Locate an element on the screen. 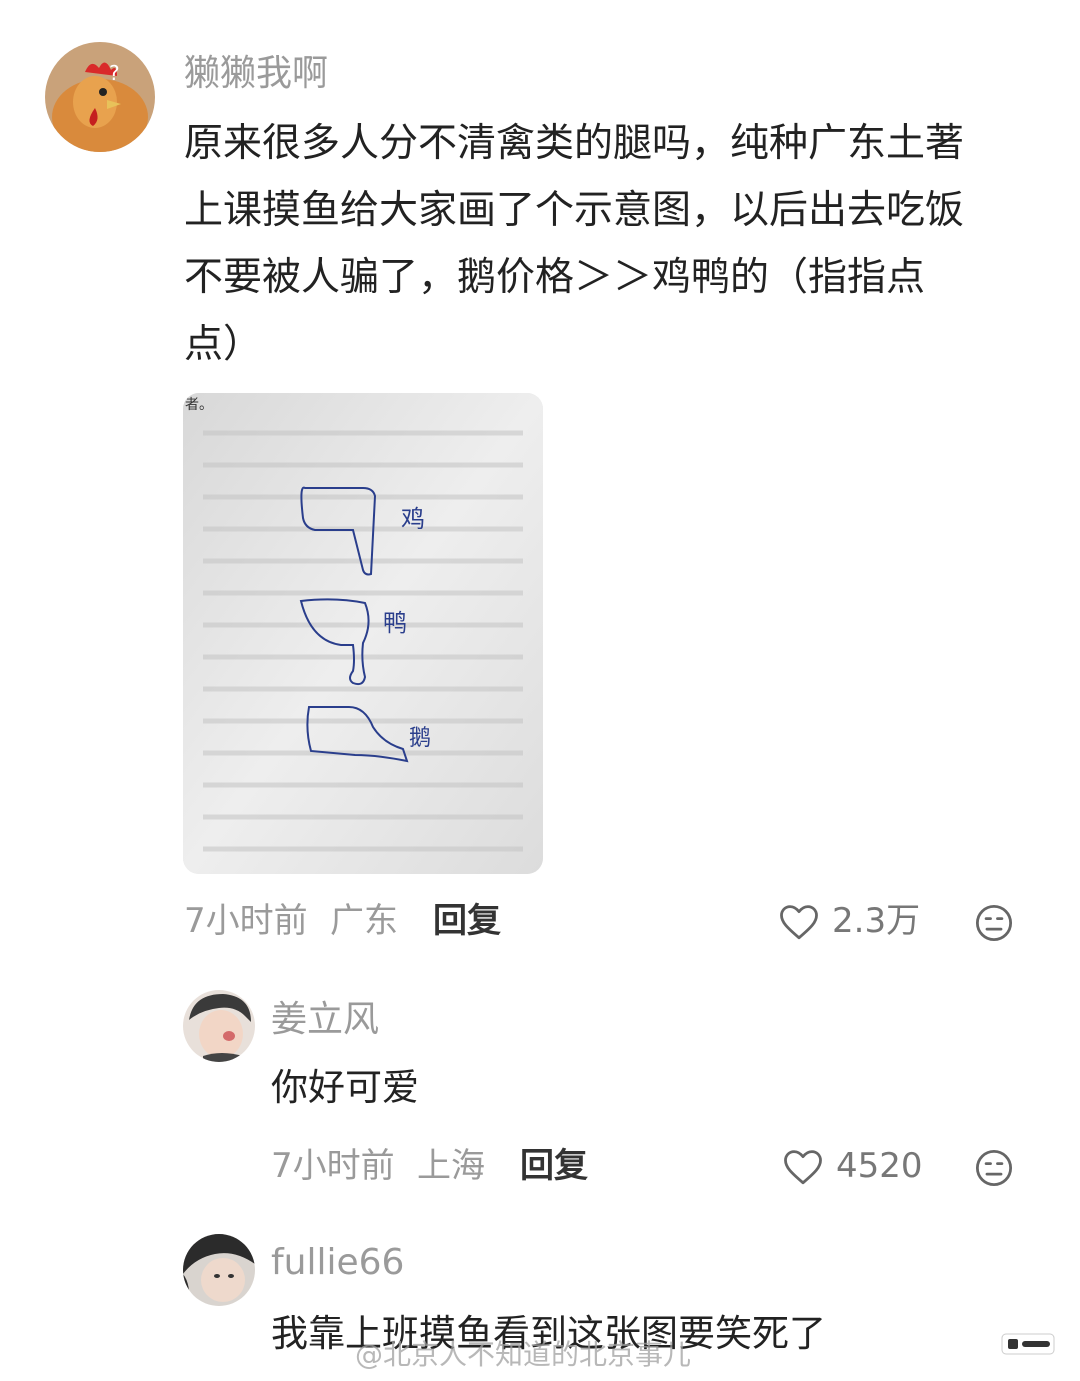 This screenshot has width=1080, height=1381. comment-username: 獭獭我啊 is located at coordinates (256, 74).